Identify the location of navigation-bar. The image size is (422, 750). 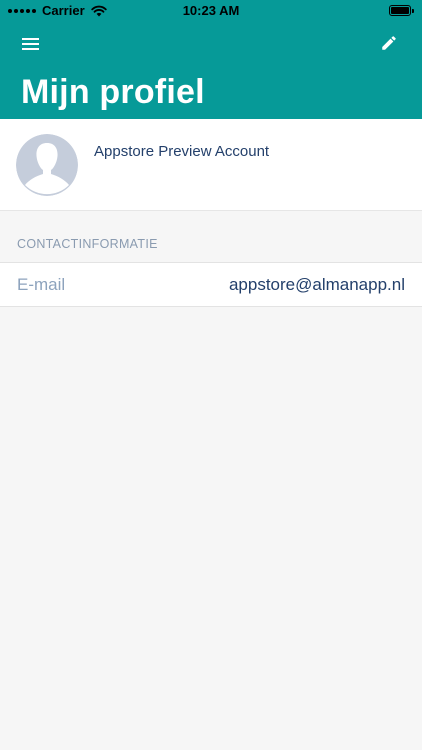
(211, 44).